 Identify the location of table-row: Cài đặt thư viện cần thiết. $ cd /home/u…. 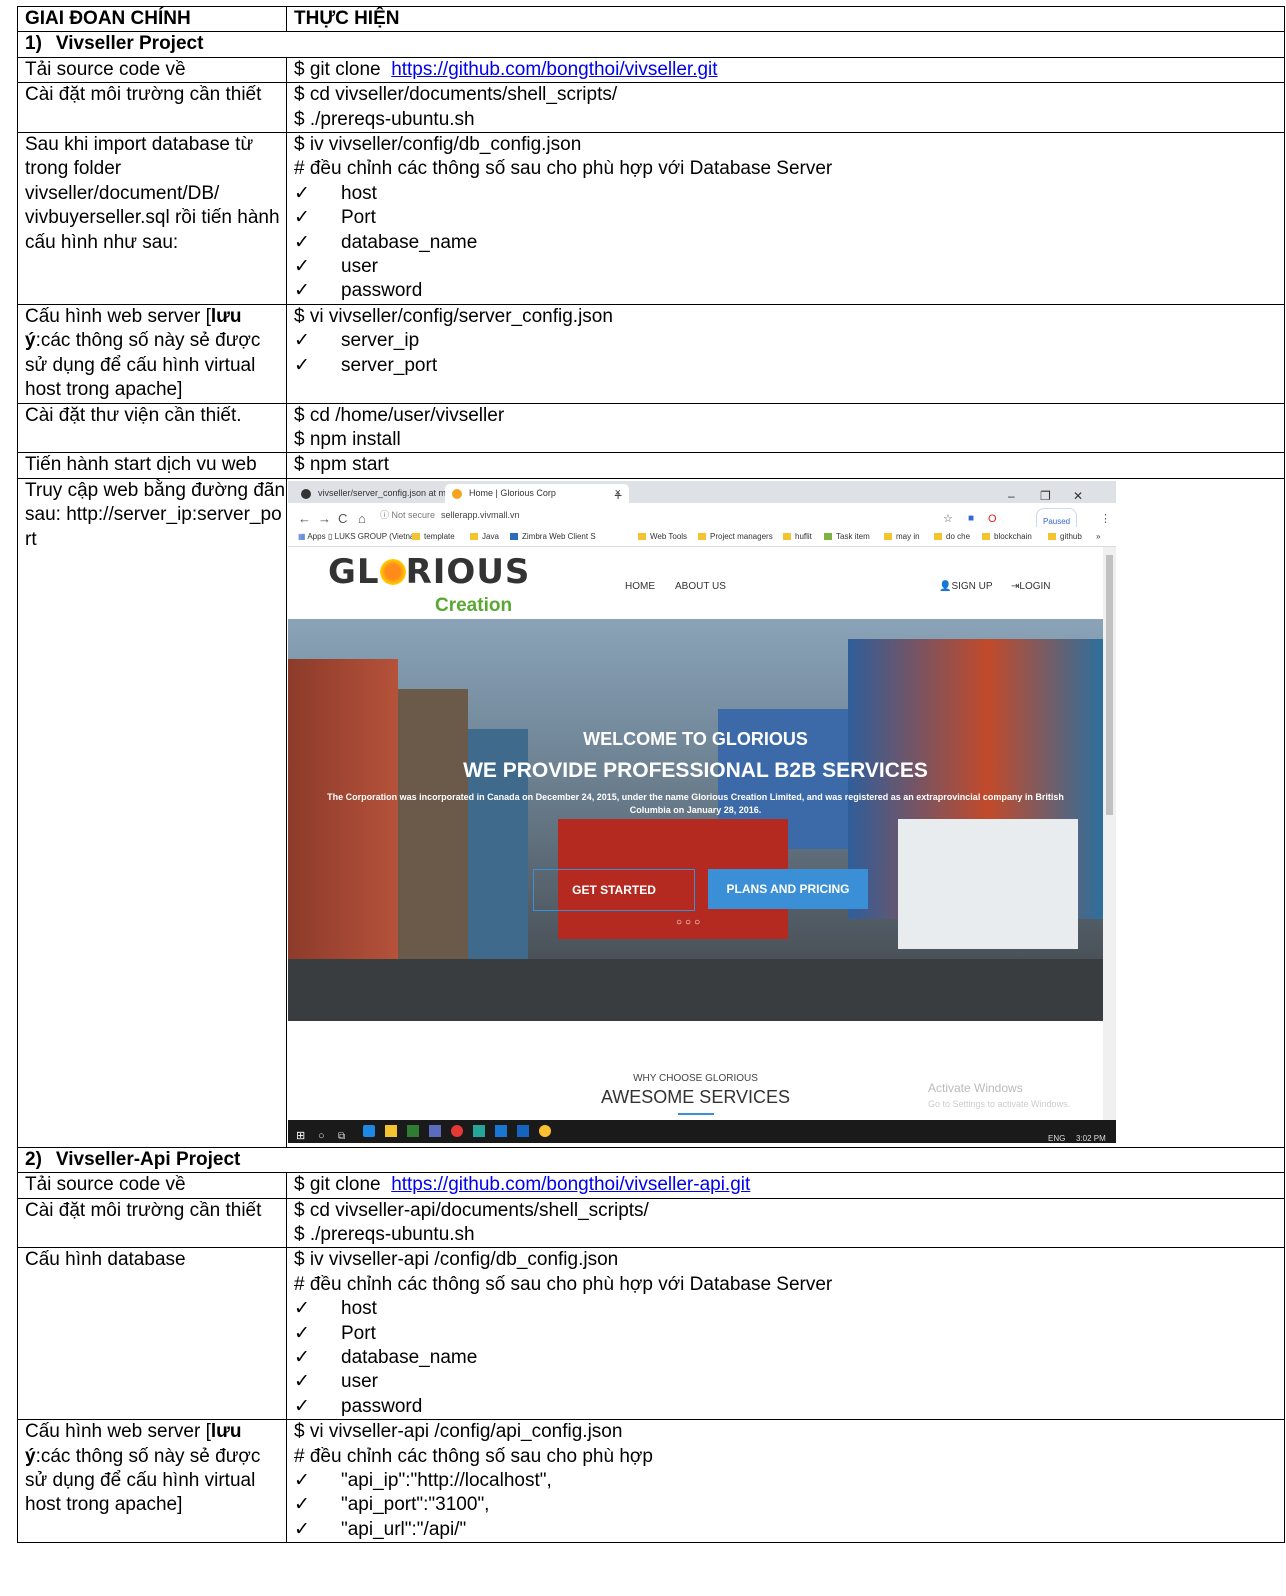
(651, 428).